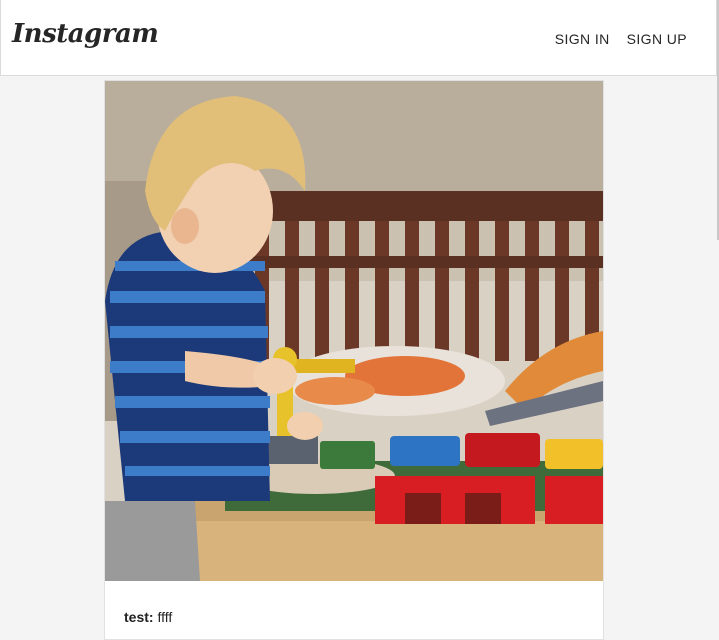  Describe the element at coordinates (139, 617) in the screenshot. I see `caption-username: test:` at that location.